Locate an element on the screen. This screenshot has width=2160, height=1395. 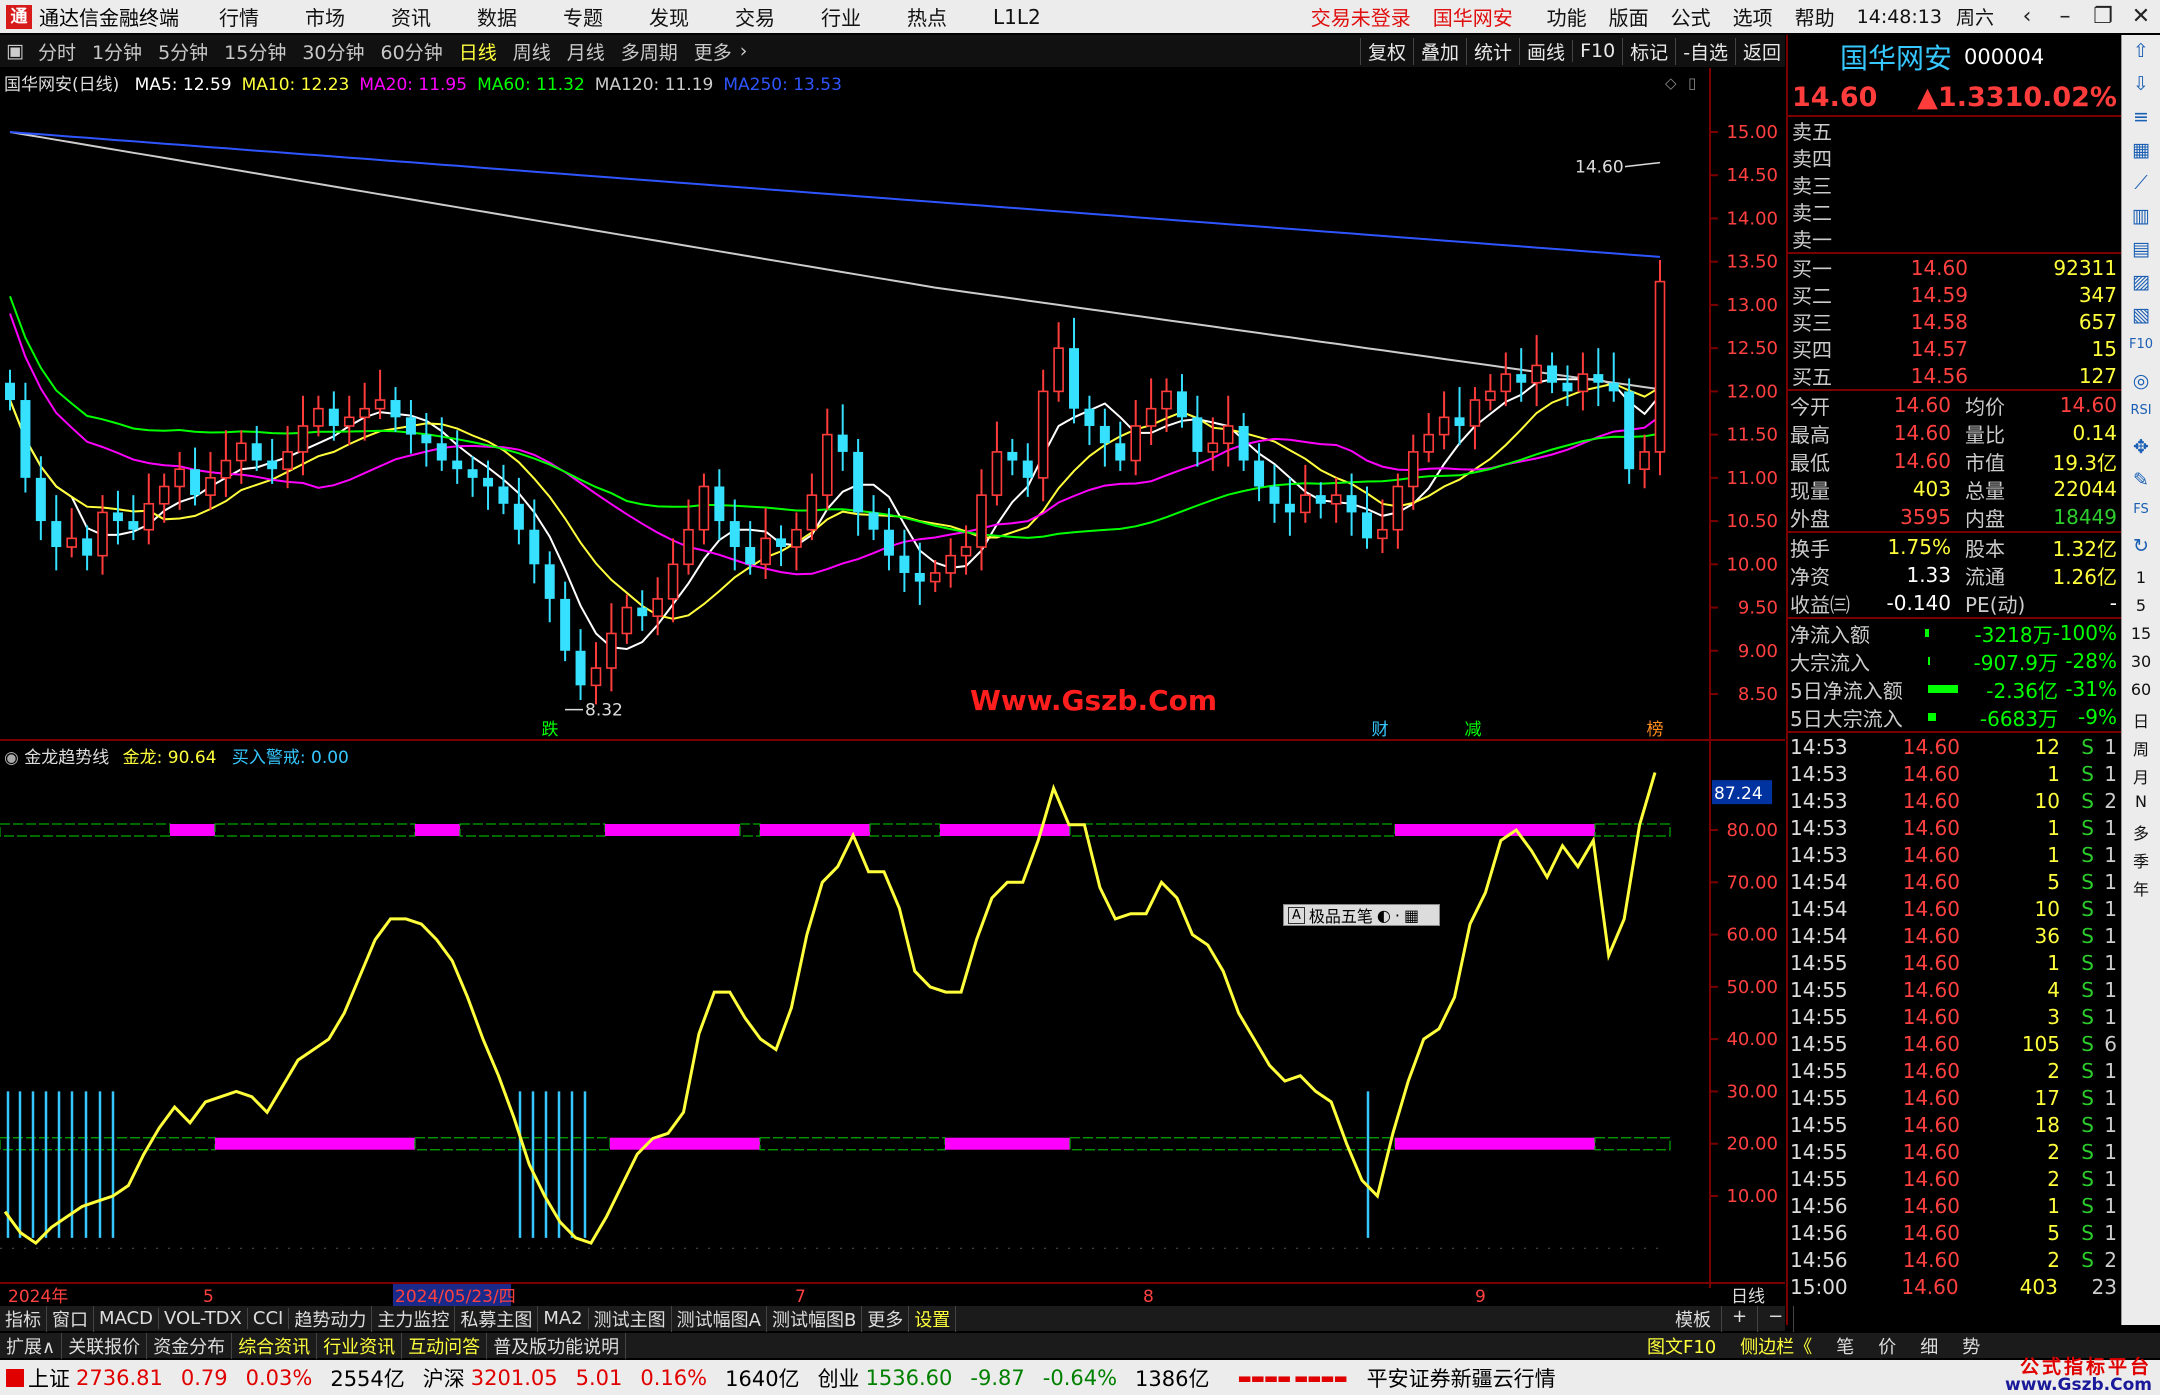
indicator-tab: 窗口 is located at coordinates (70, 1318).